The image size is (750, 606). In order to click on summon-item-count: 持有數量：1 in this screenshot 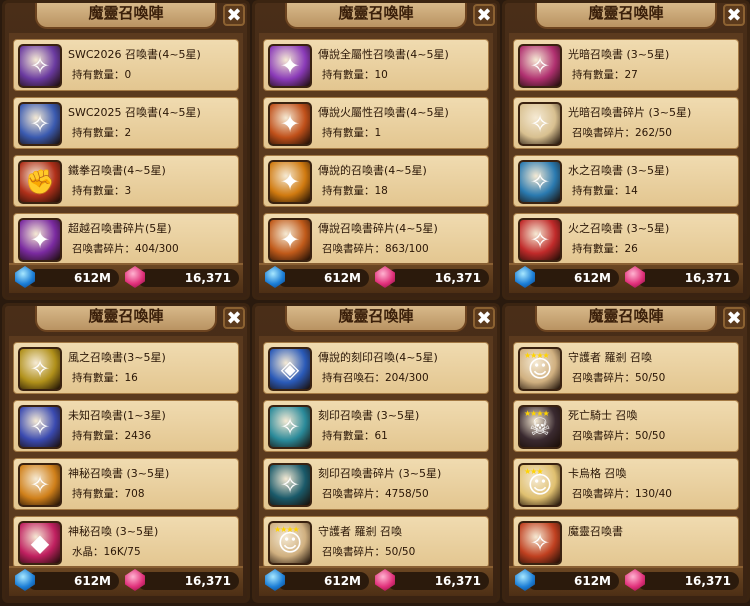, I will do `click(352, 133)`.